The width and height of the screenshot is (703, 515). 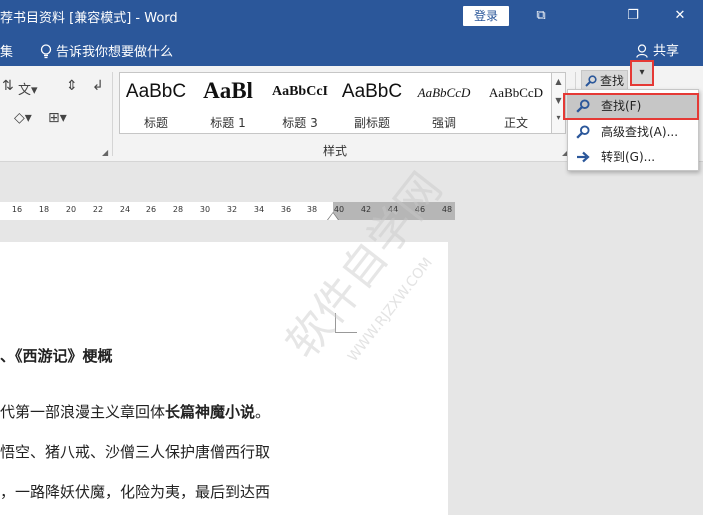 What do you see at coordinates (444, 103) in the screenshot?
I see `style-emphasis: AaBbCcD 强调` at bounding box center [444, 103].